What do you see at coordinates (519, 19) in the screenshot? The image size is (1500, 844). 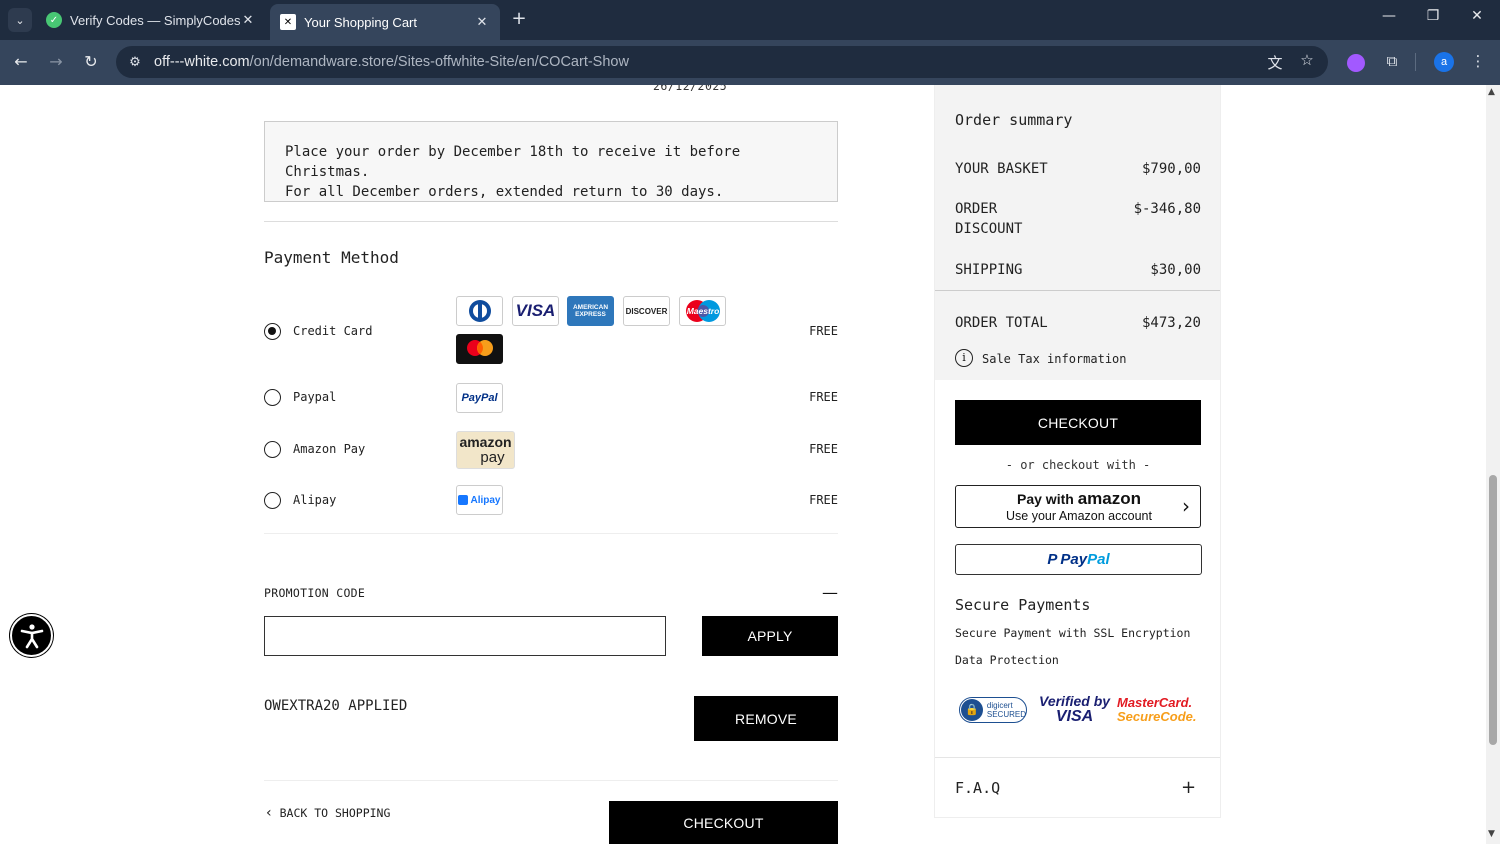 I see `new-tab-plus-icon: +` at bounding box center [519, 19].